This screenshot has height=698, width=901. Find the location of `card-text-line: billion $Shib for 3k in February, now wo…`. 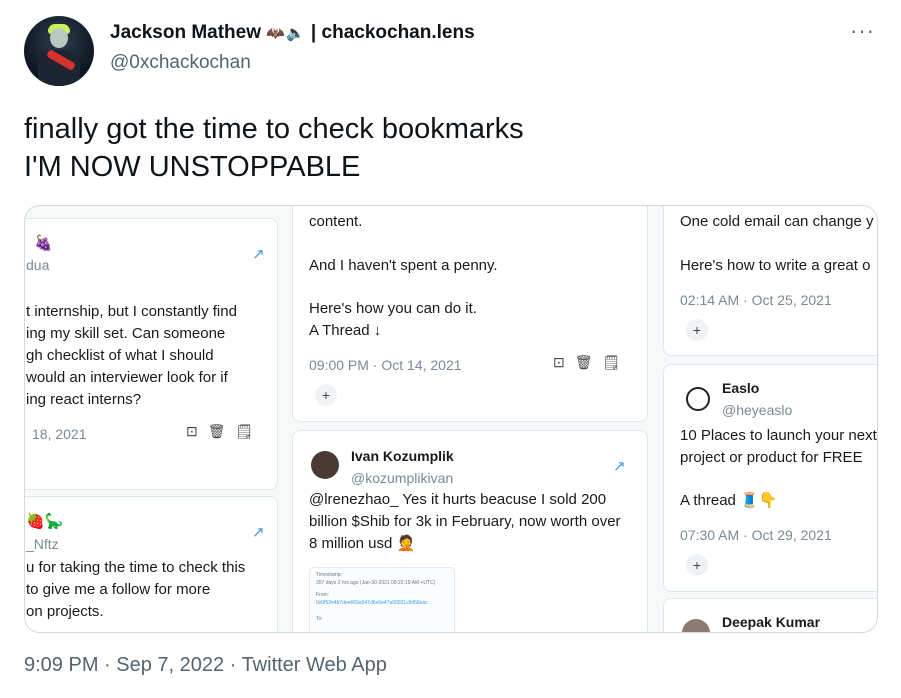

card-text-line: billion $Shib for 3k in February, now wo… is located at coordinates (465, 521).